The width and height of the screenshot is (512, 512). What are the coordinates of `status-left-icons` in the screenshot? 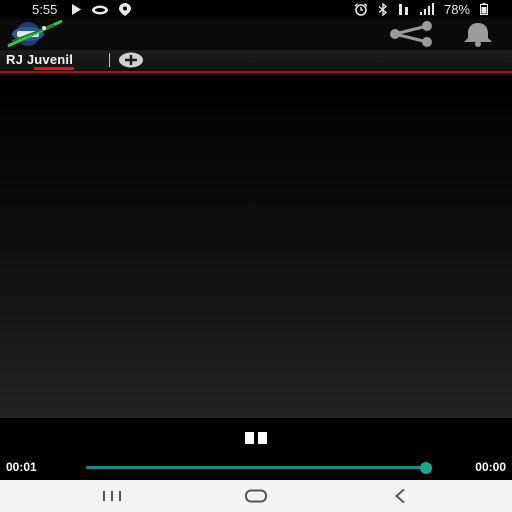 It's located at (101, 9).